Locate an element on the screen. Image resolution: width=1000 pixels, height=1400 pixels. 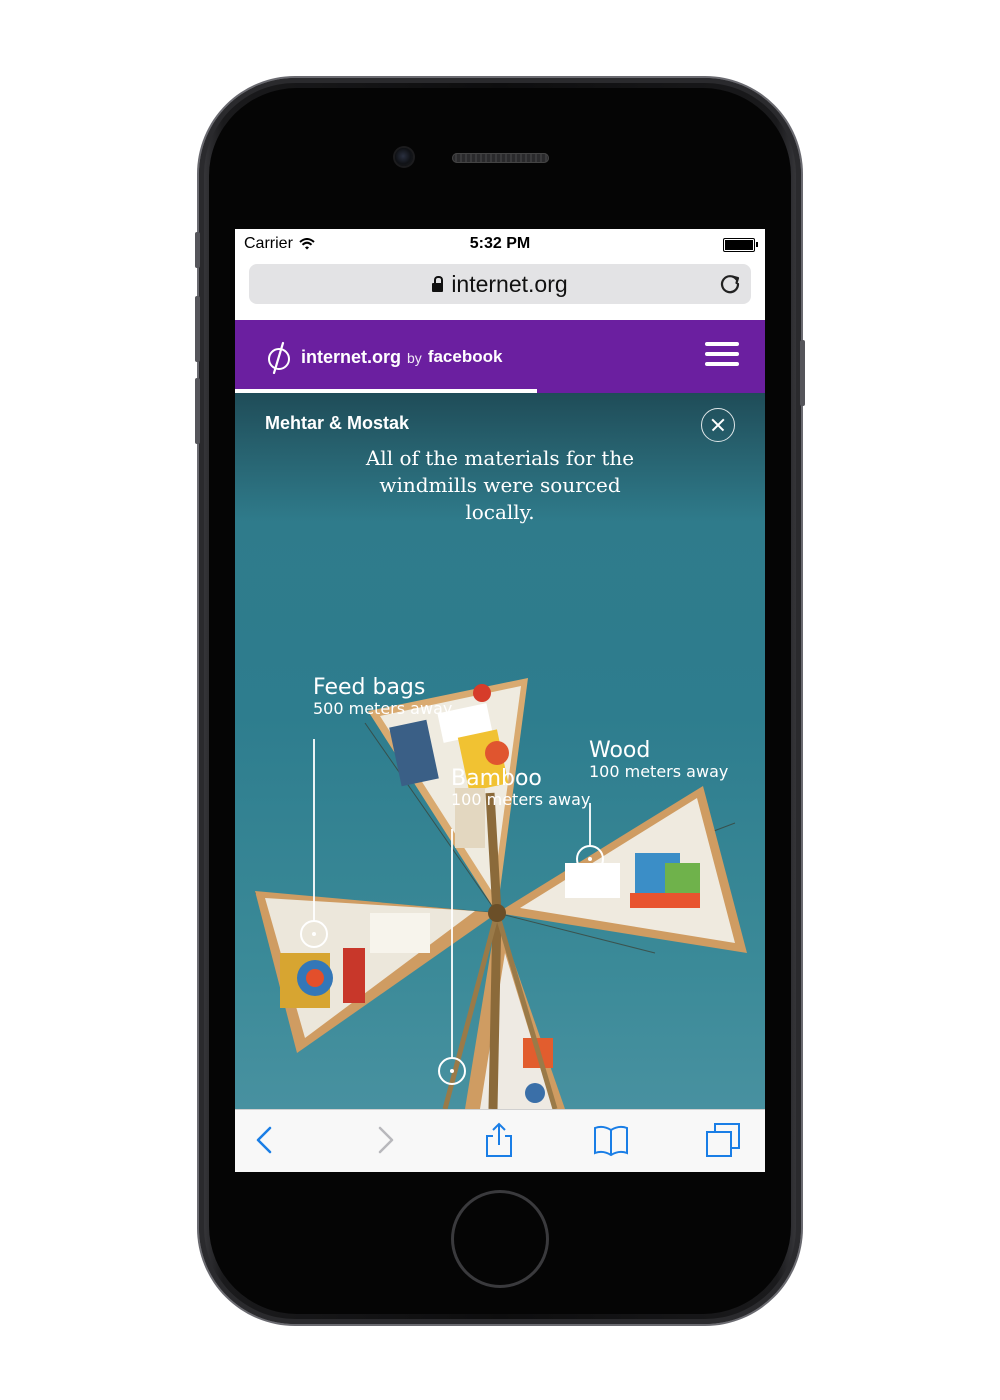
status-time: 5:32 PM is located at coordinates (500, 243).